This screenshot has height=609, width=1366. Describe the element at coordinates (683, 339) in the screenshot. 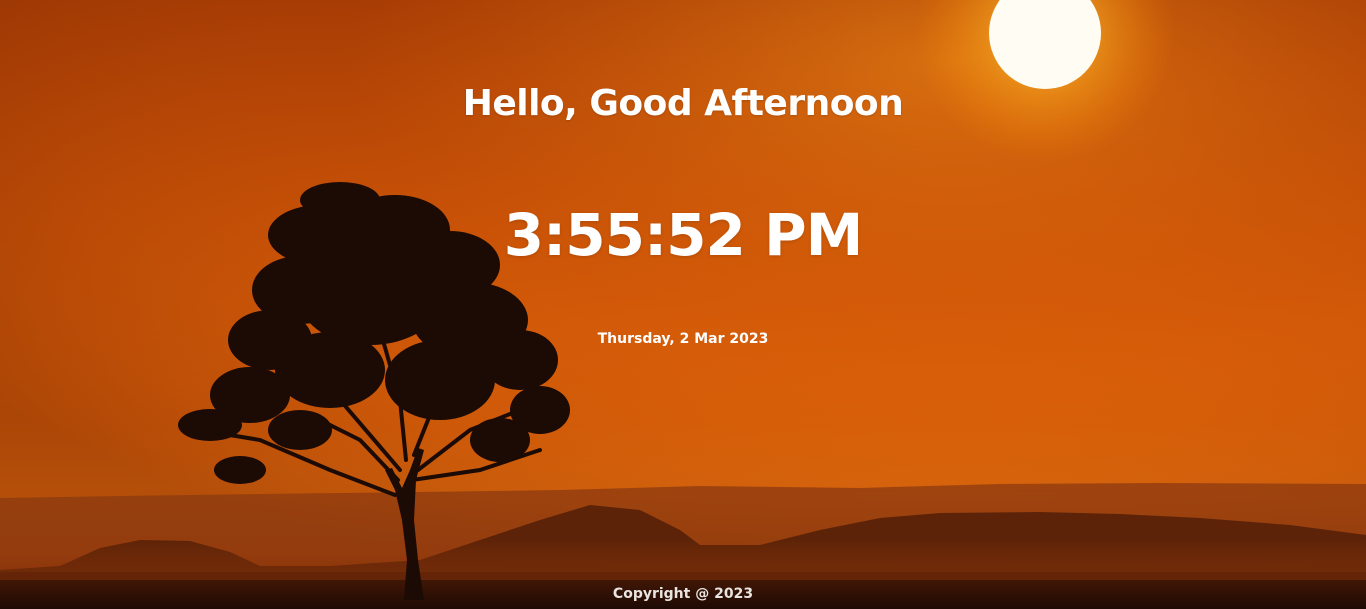

I see `current-date: Thursday, 2 Mar 2023` at that location.